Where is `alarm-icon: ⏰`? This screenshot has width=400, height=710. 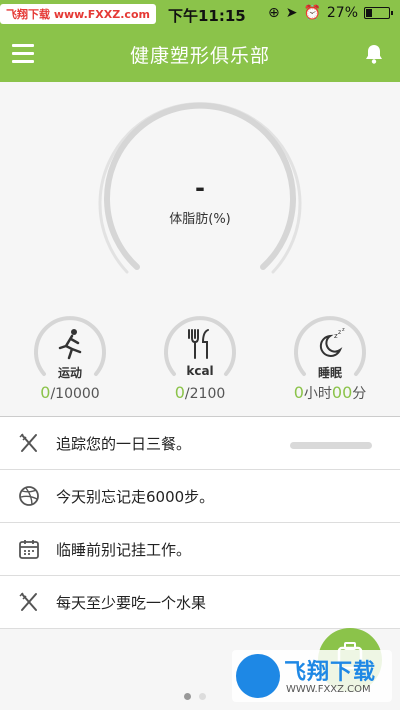 alarm-icon: ⏰ is located at coordinates (312, 13).